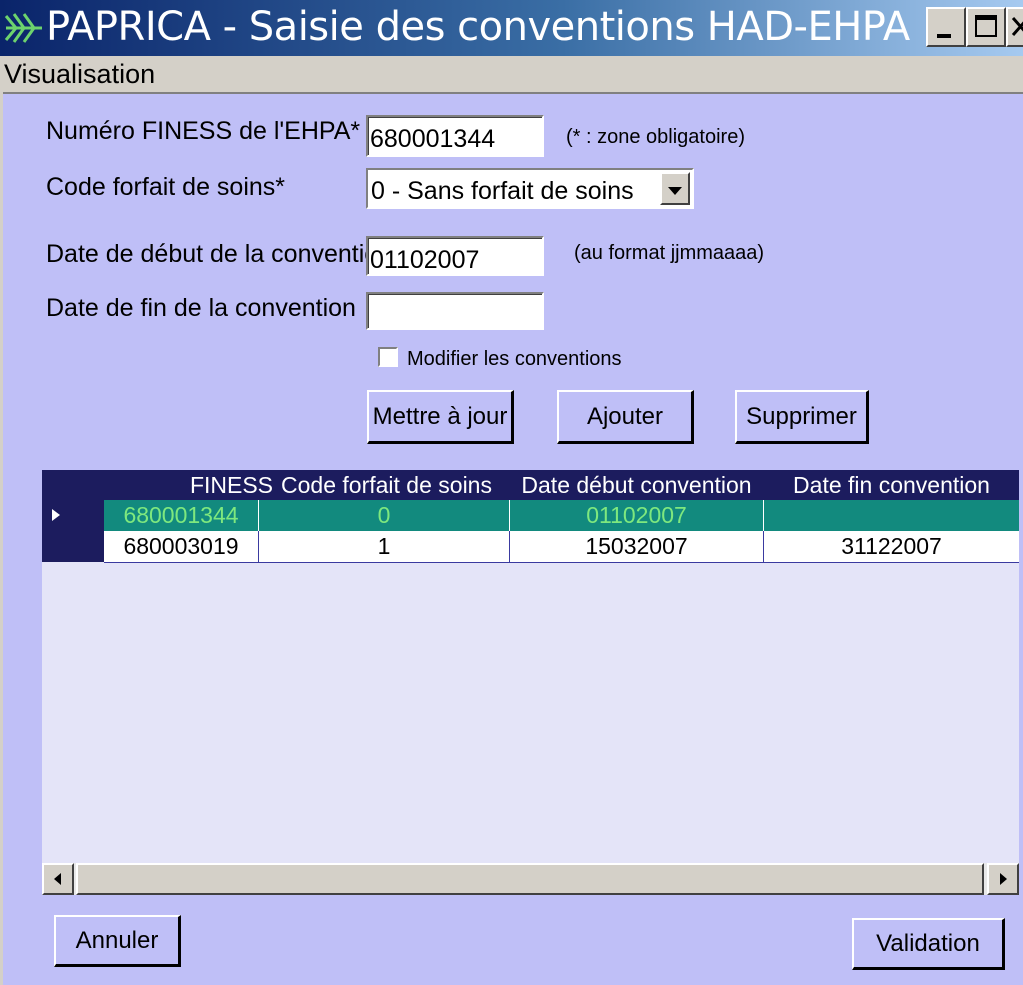 This screenshot has height=985, width=1023. I want to click on menu-bar: Visualisation, so click(511, 74).